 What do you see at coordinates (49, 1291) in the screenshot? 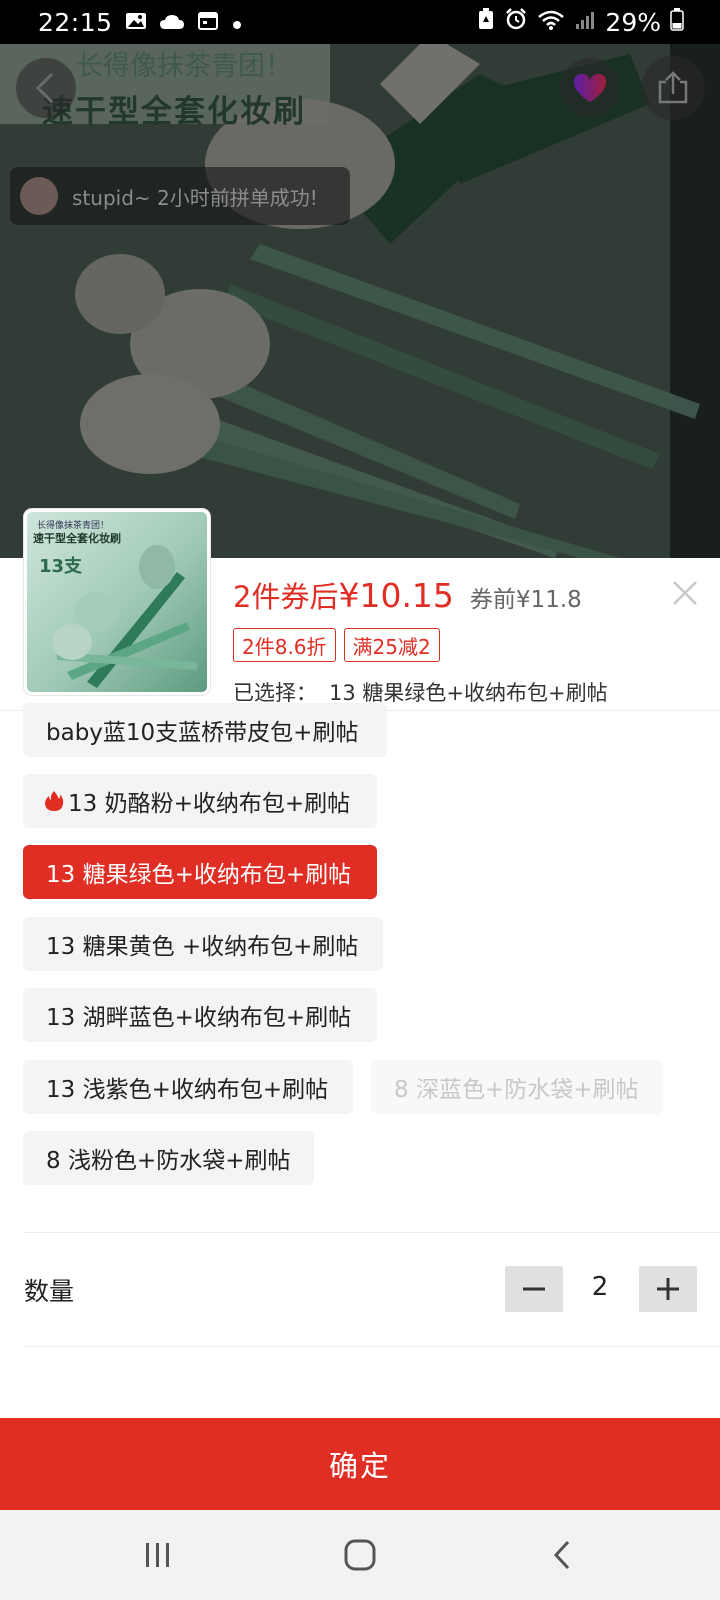
I see `quantity-label: 数量` at bounding box center [49, 1291].